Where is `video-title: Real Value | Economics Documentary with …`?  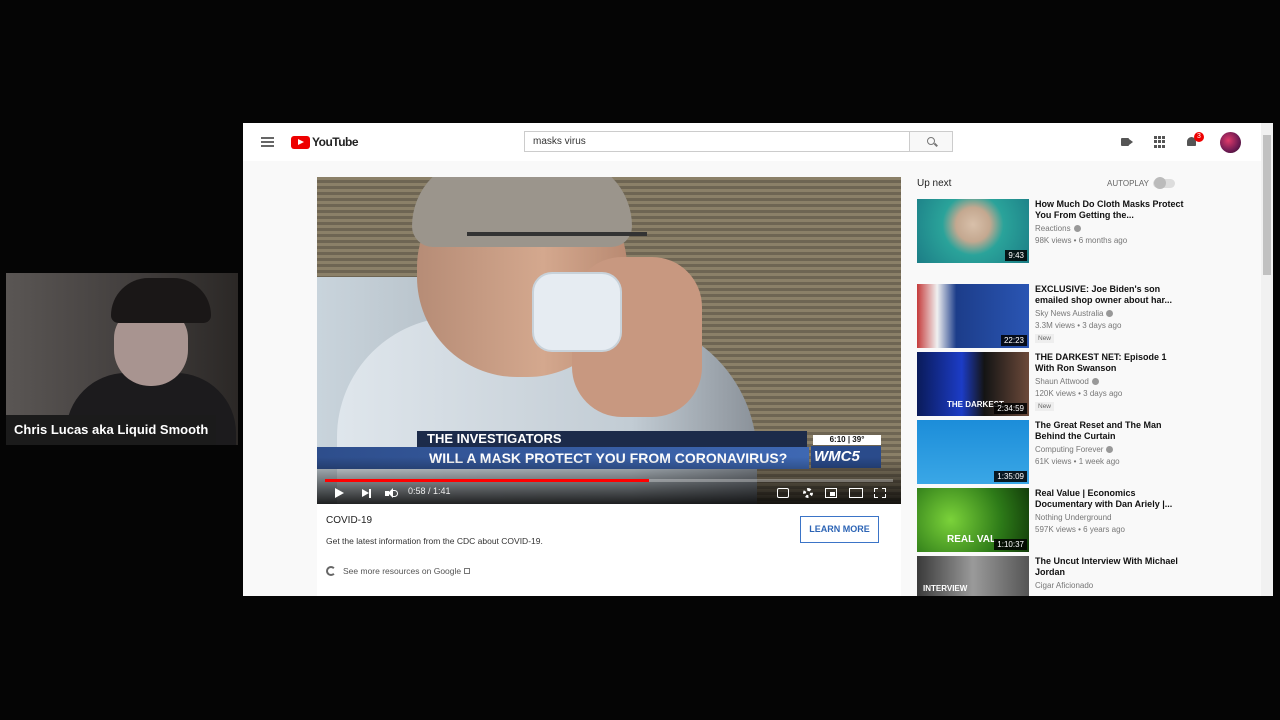
video-title: Real Value | Economics Documentary with … is located at coordinates (1110, 499).